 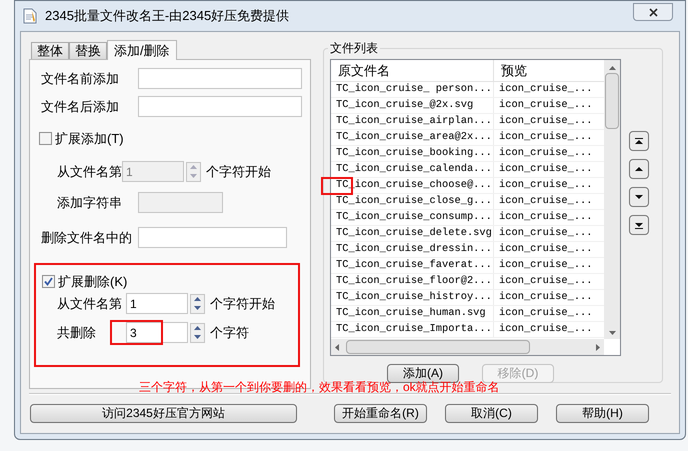 What do you see at coordinates (163, 413) in the screenshot?
I see `button: 访问2345好压官方网站` at bounding box center [163, 413].